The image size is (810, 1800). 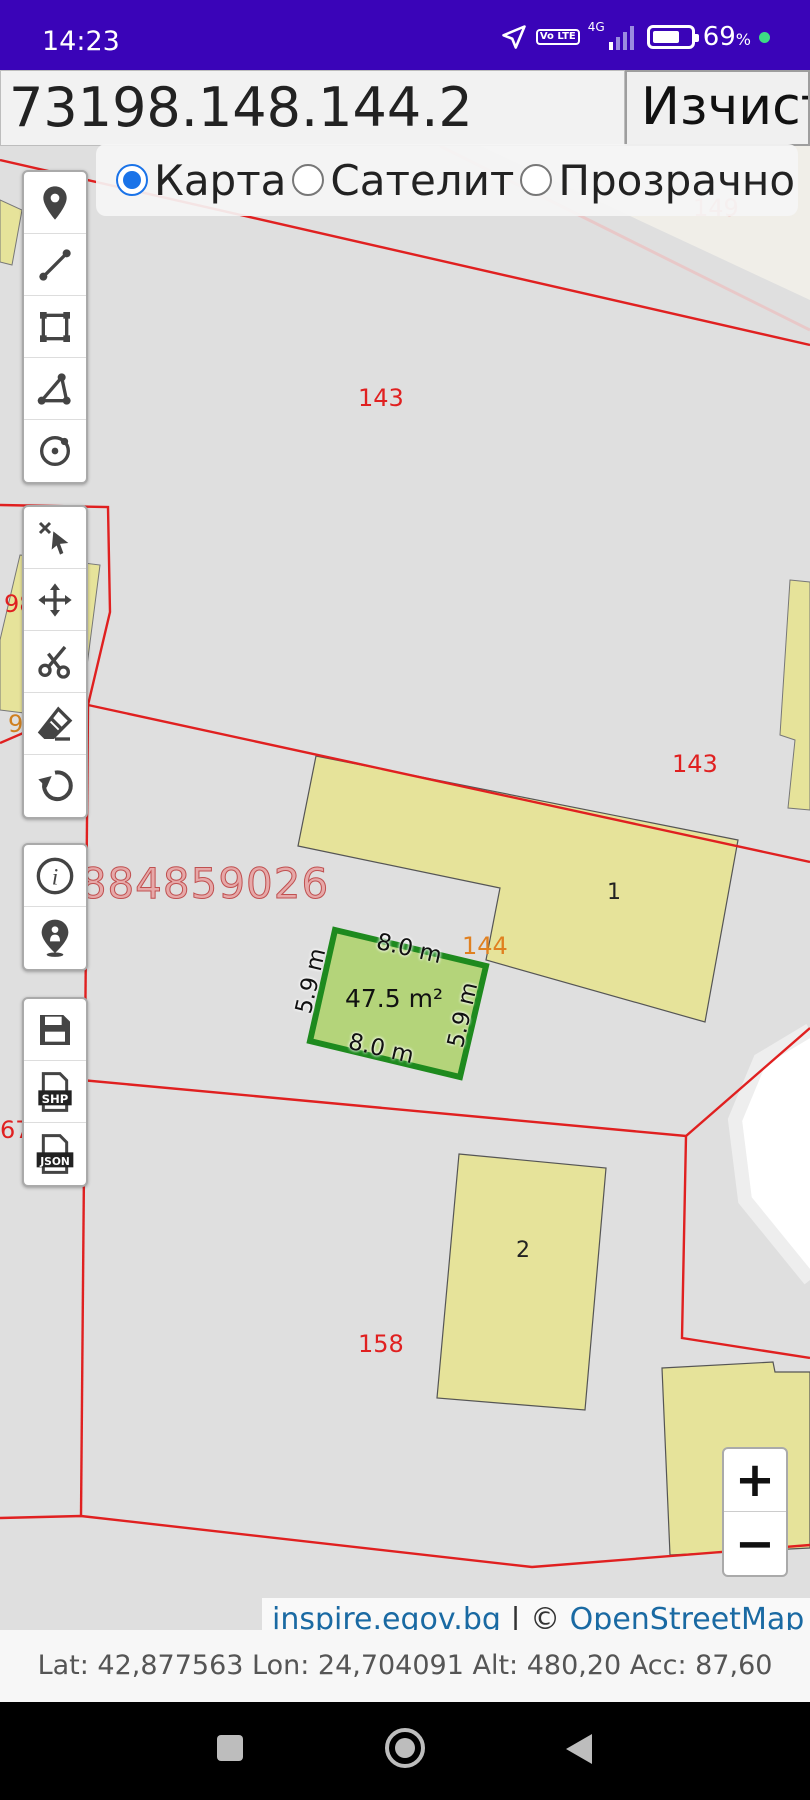 I want to click on svg-text: SHP, so click(x=55, y=1098).